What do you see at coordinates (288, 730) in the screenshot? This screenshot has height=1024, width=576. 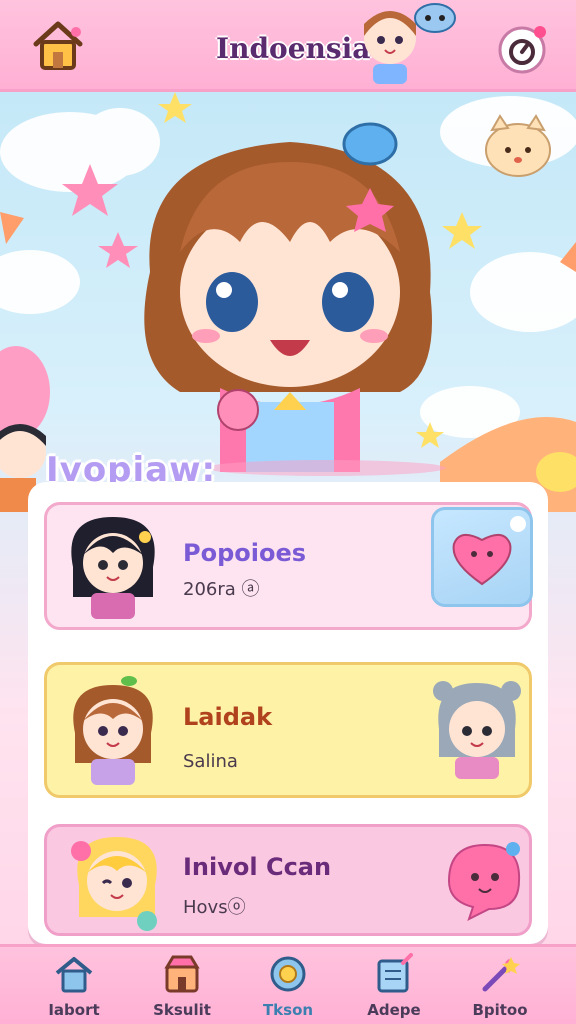 I see `list-item: Laidak Salina` at bounding box center [288, 730].